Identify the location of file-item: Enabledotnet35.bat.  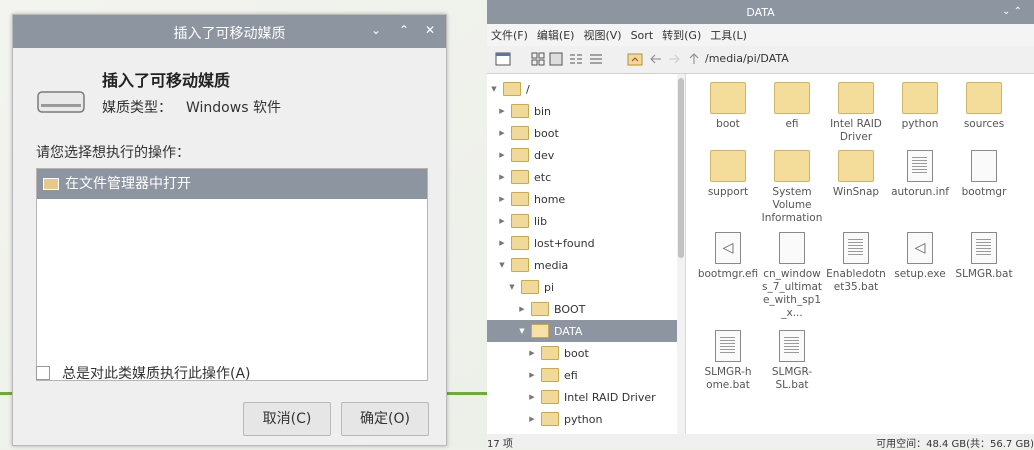
(856, 263).